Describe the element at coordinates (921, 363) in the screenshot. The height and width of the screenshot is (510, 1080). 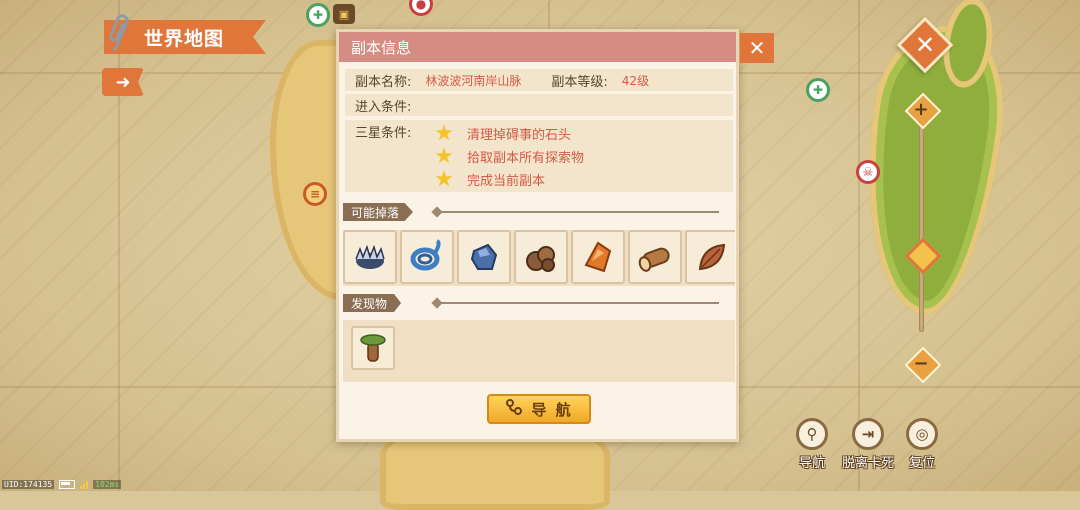
I see `minus-icon: −` at that location.